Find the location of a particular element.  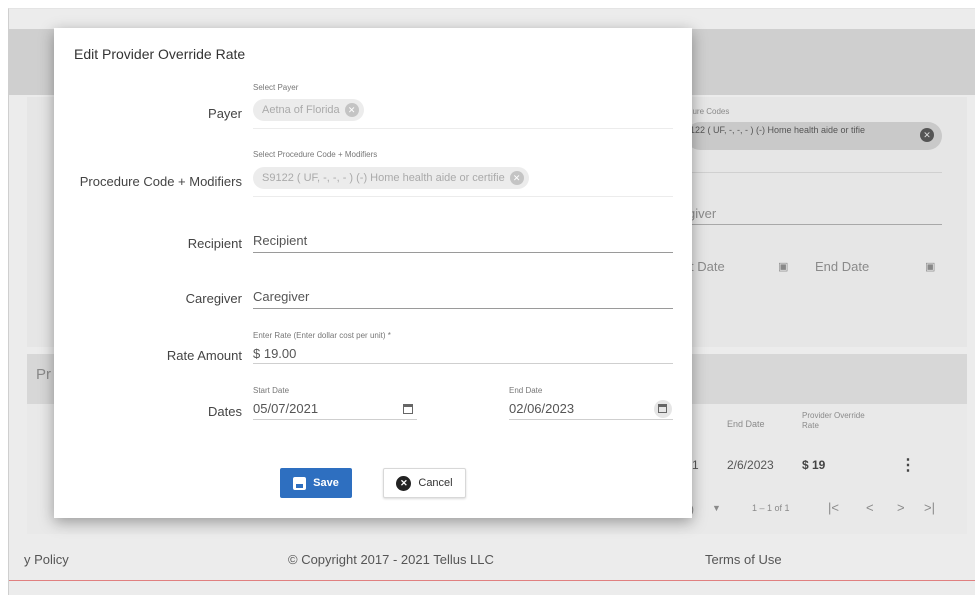

terms-of-use-link: Terms of Use is located at coordinates (743, 559).